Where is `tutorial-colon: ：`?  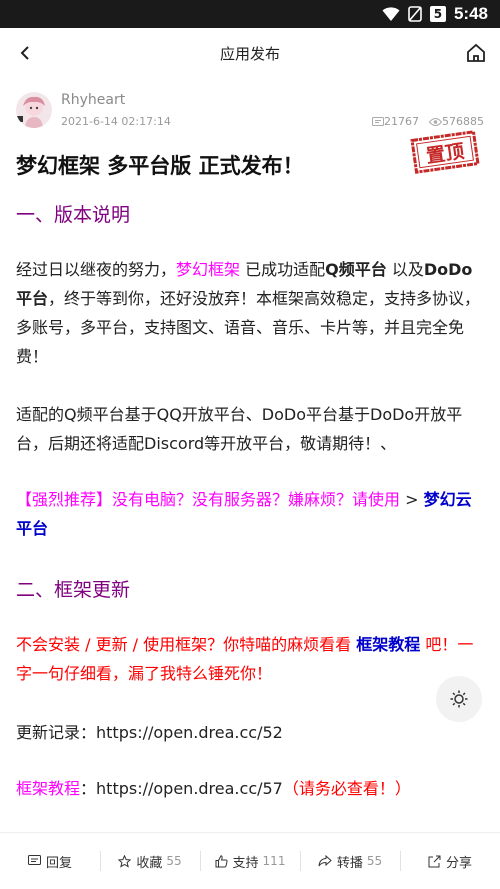
tutorial-colon: ： is located at coordinates (88, 788).